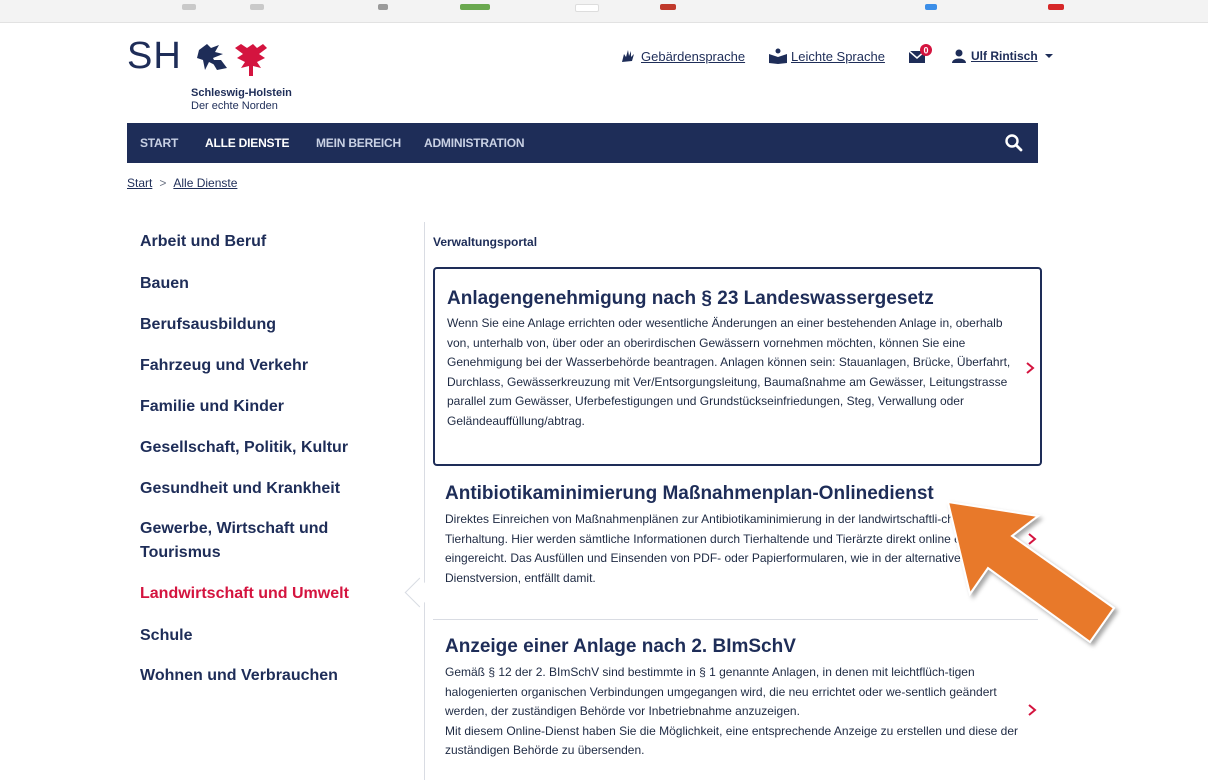  I want to click on sidebar-divider, so click(424, 501).